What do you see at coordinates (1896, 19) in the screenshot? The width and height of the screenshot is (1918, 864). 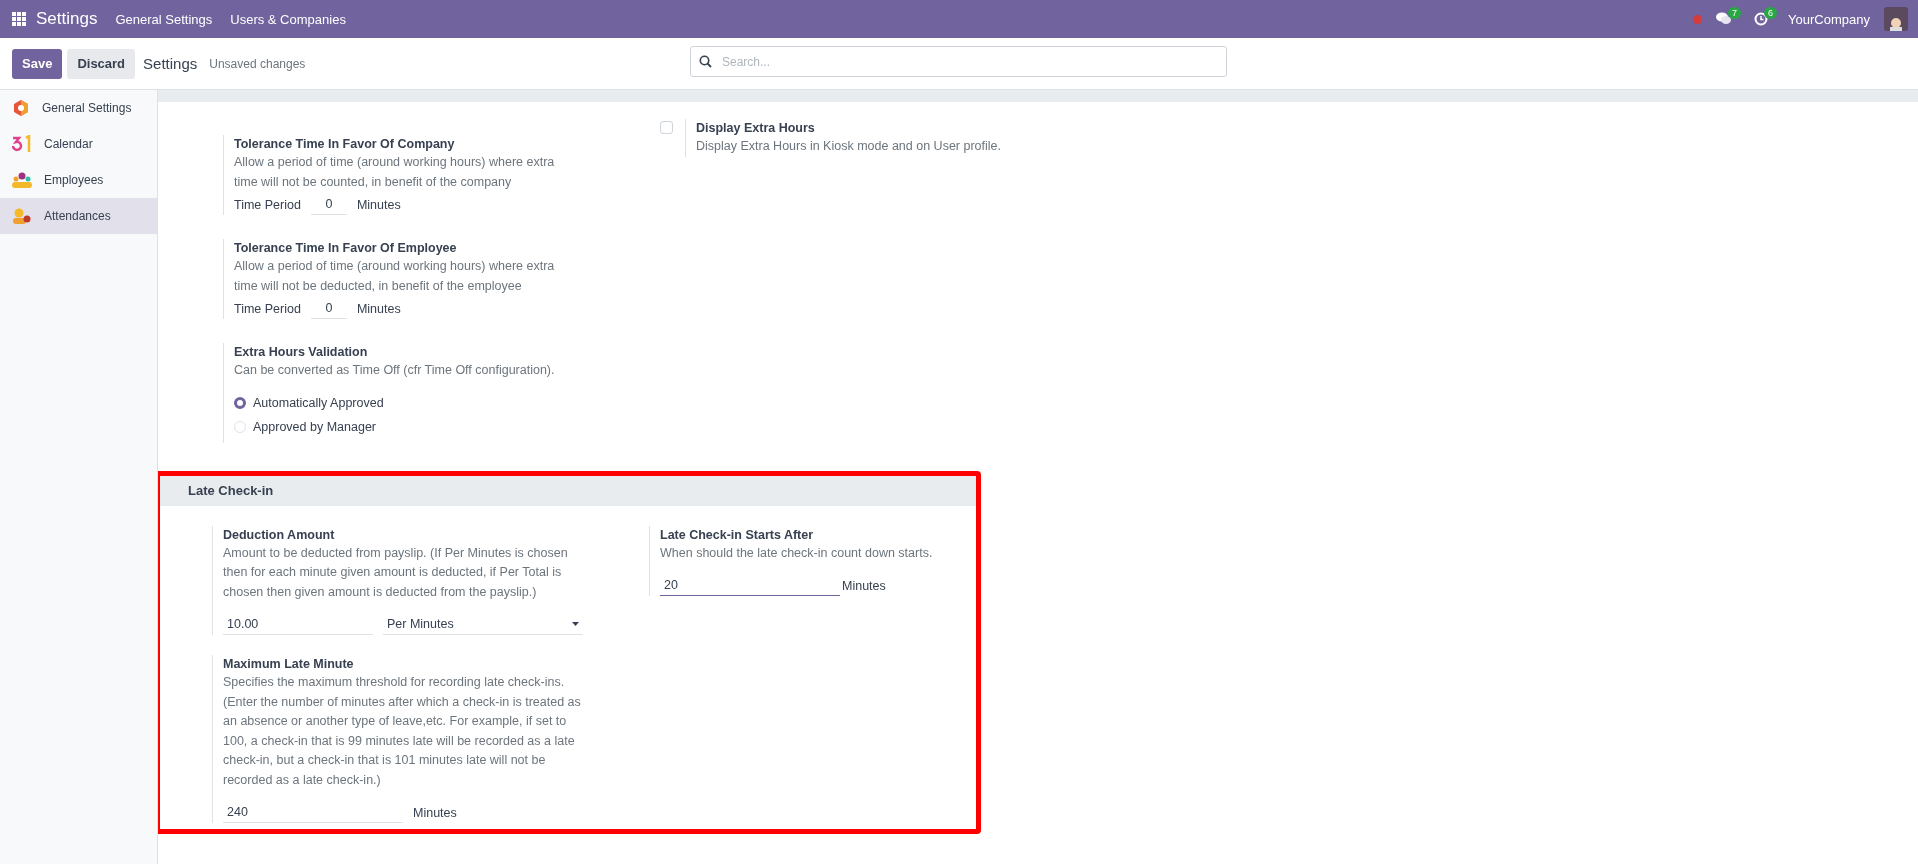 I see `user-avatar` at bounding box center [1896, 19].